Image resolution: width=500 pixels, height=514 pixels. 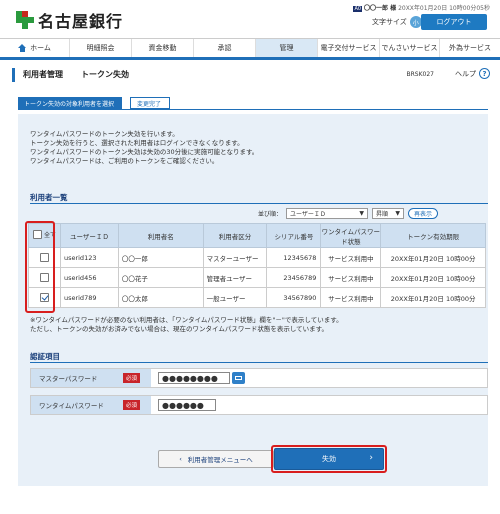 I want to click on nav-item-management: 管理, so click(x=287, y=48).